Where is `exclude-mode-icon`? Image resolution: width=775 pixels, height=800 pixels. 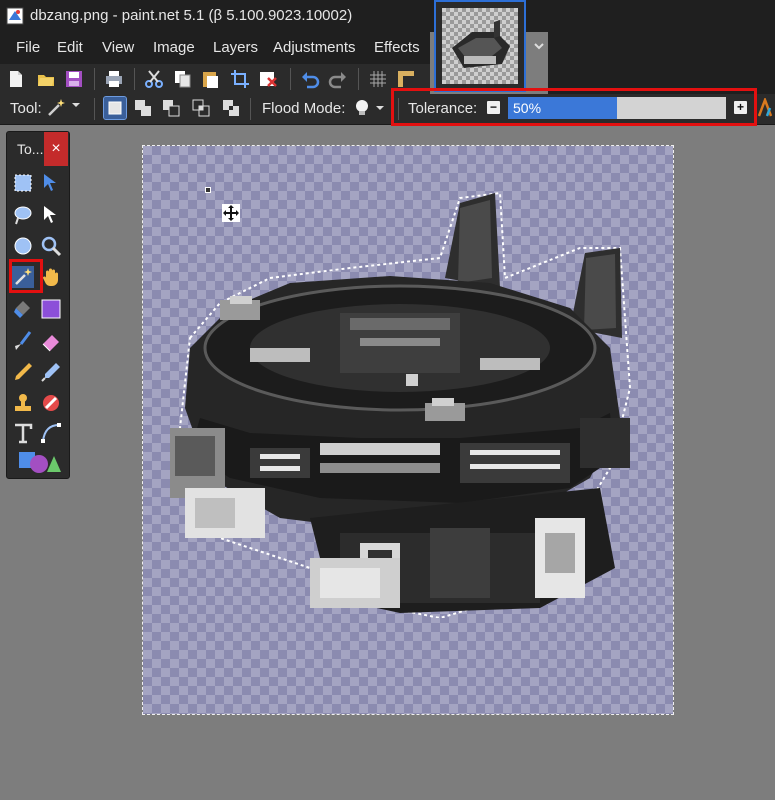 exclude-mode-icon is located at coordinates (171, 108).